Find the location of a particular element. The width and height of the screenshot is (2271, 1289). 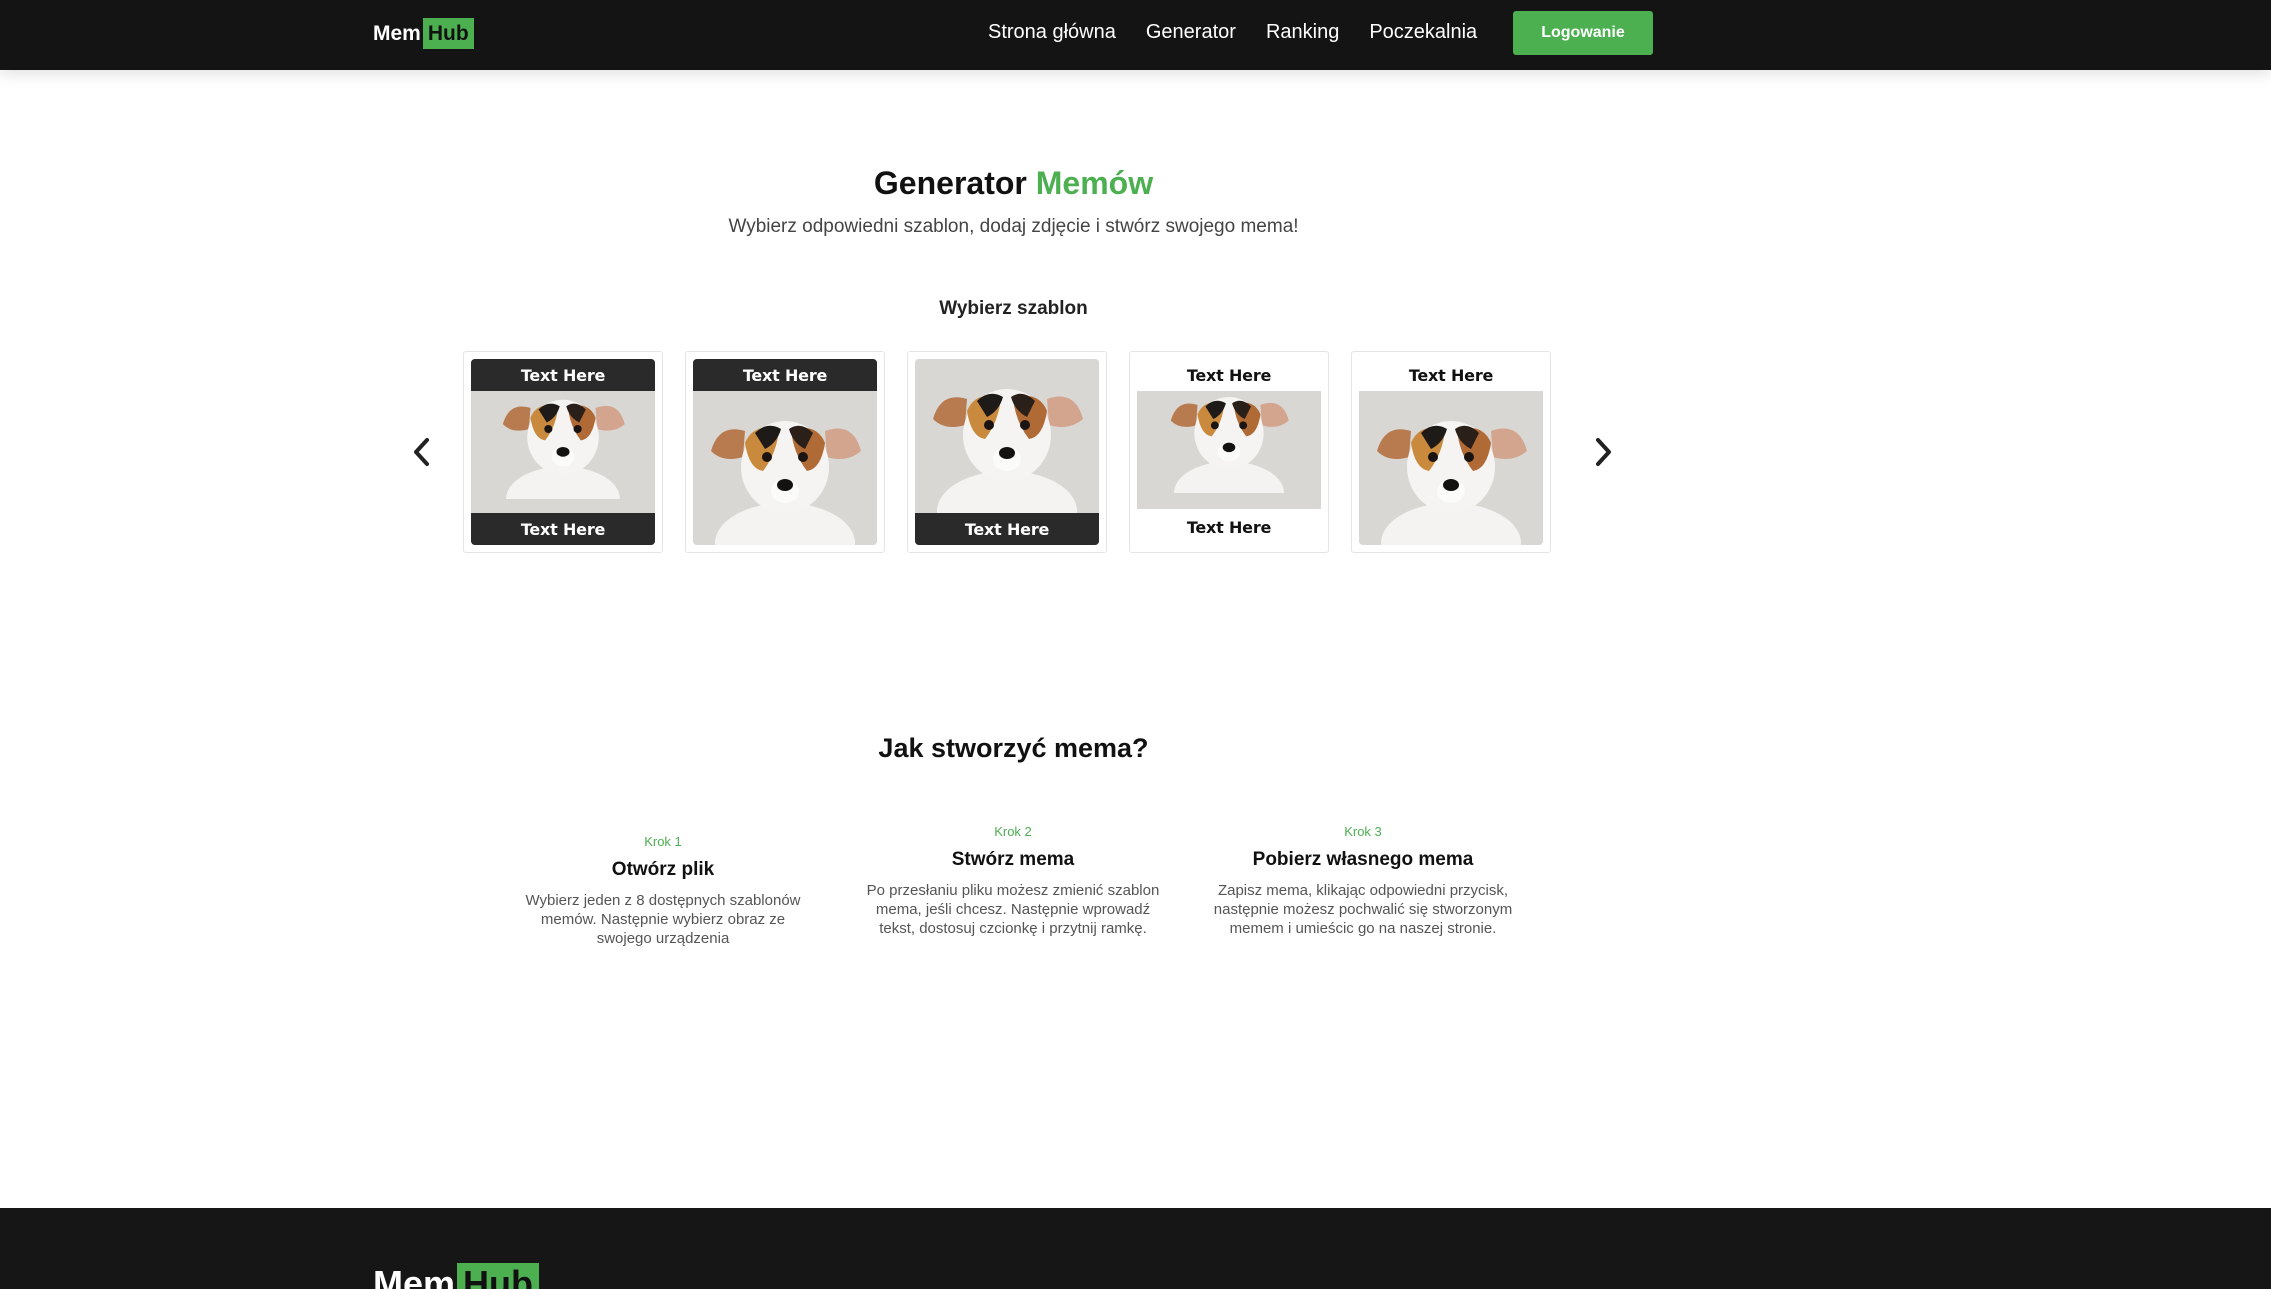

template-card-4: Text Here Text Here is located at coordinates (1229, 452).